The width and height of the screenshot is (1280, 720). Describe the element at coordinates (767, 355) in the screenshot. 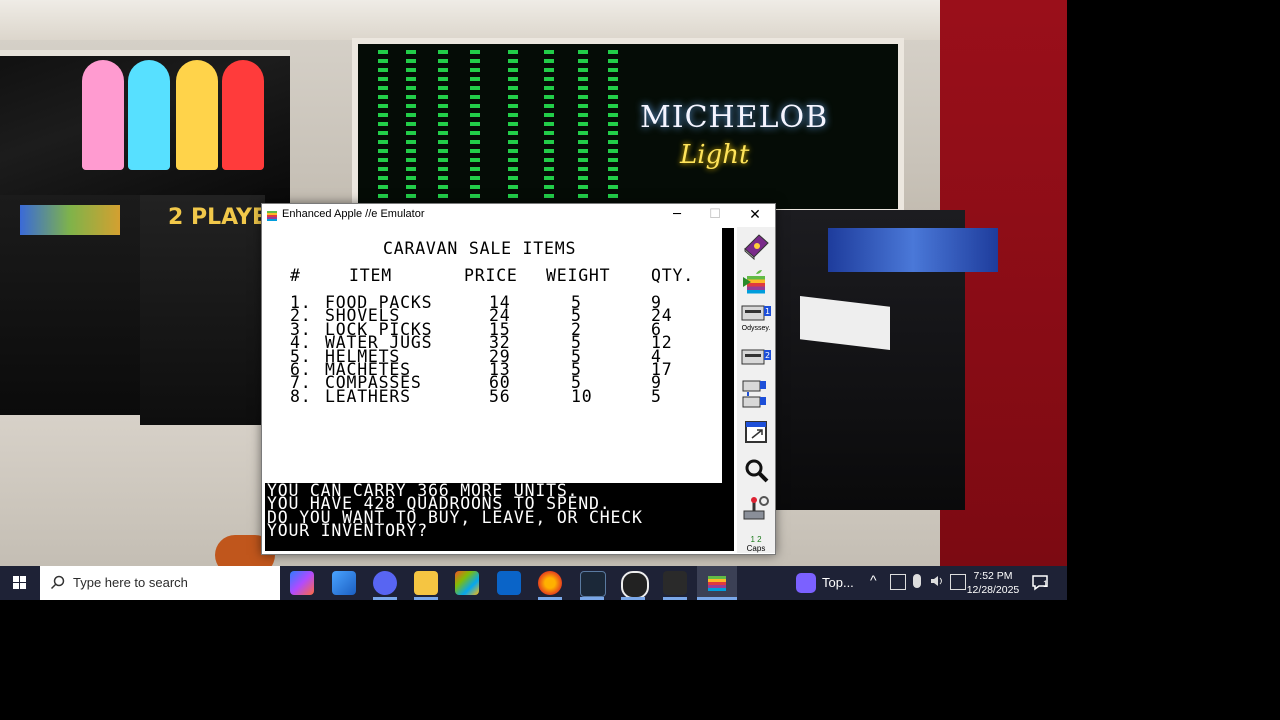

I see `drive-number-label: 2` at that location.